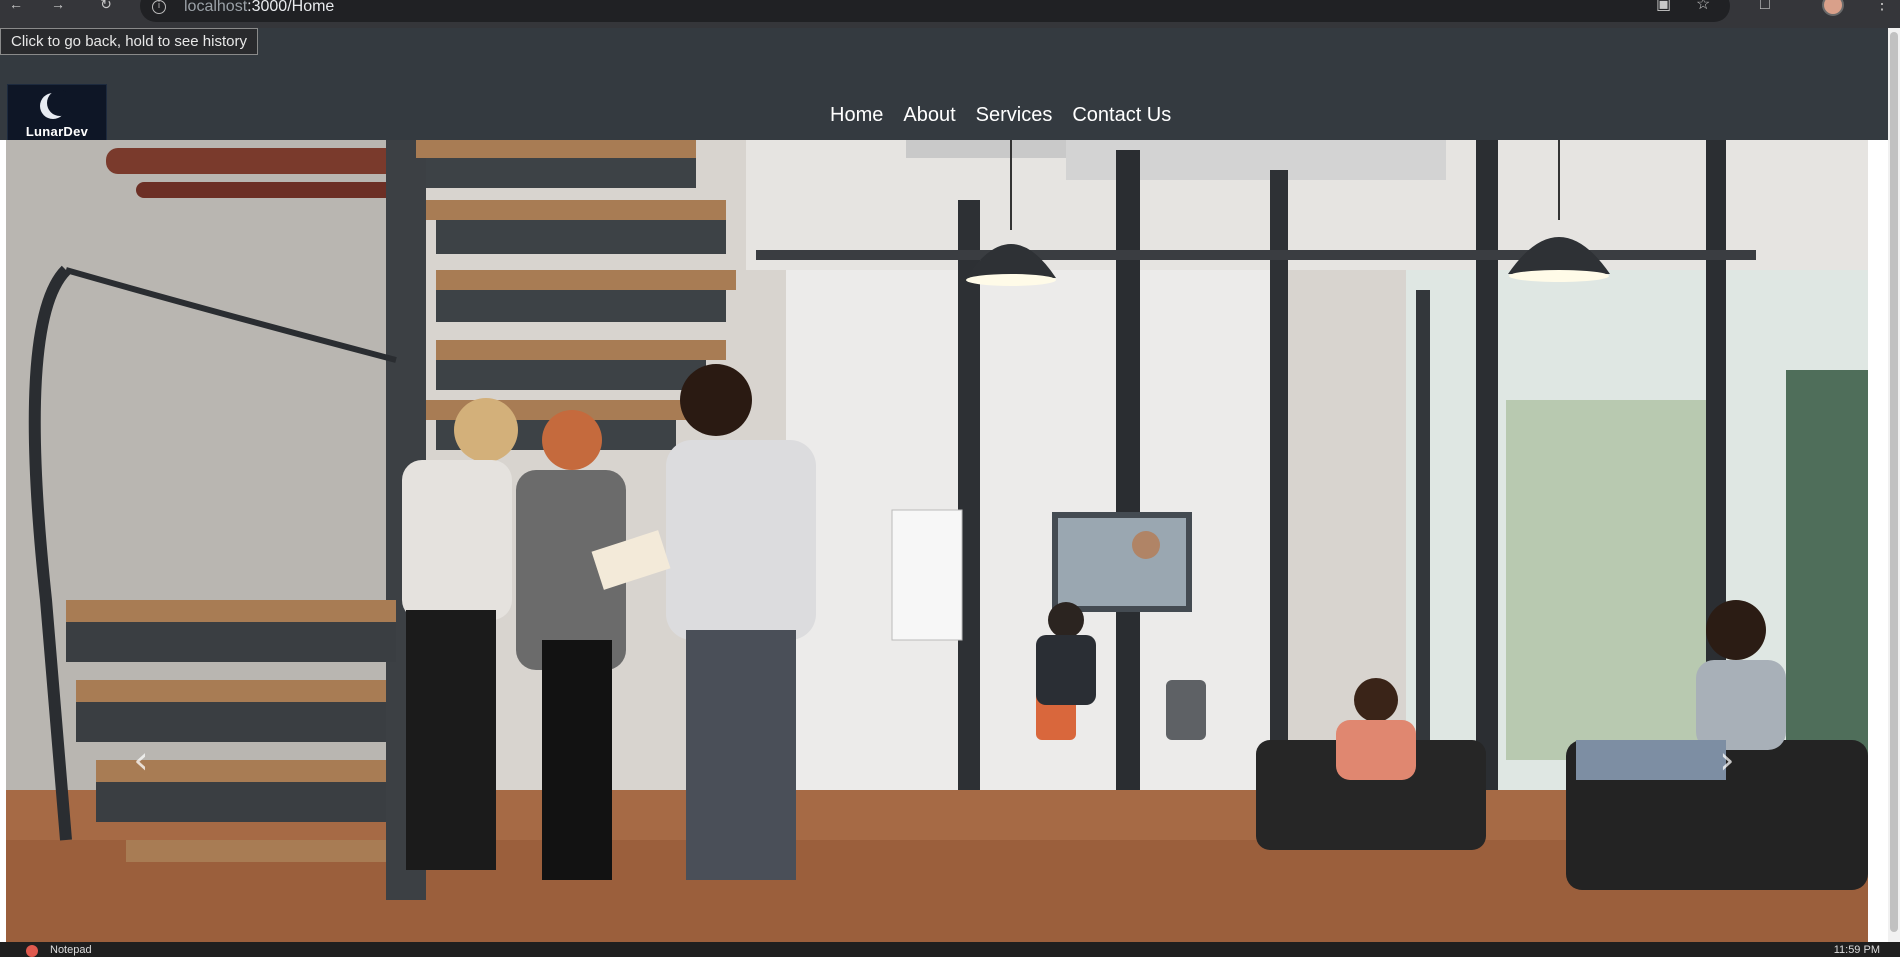 The image size is (1900, 957). Describe the element at coordinates (1727, 760) in the screenshot. I see `carousel-next-icon: ›` at that location.